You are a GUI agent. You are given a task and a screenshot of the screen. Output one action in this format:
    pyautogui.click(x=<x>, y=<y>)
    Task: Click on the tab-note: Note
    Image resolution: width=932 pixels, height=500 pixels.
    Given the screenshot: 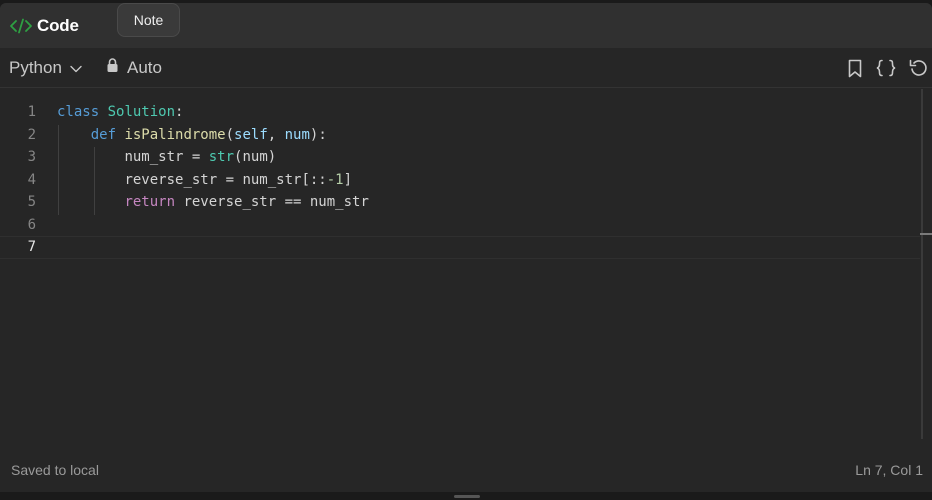 What is the action you would take?
    pyautogui.click(x=148, y=20)
    